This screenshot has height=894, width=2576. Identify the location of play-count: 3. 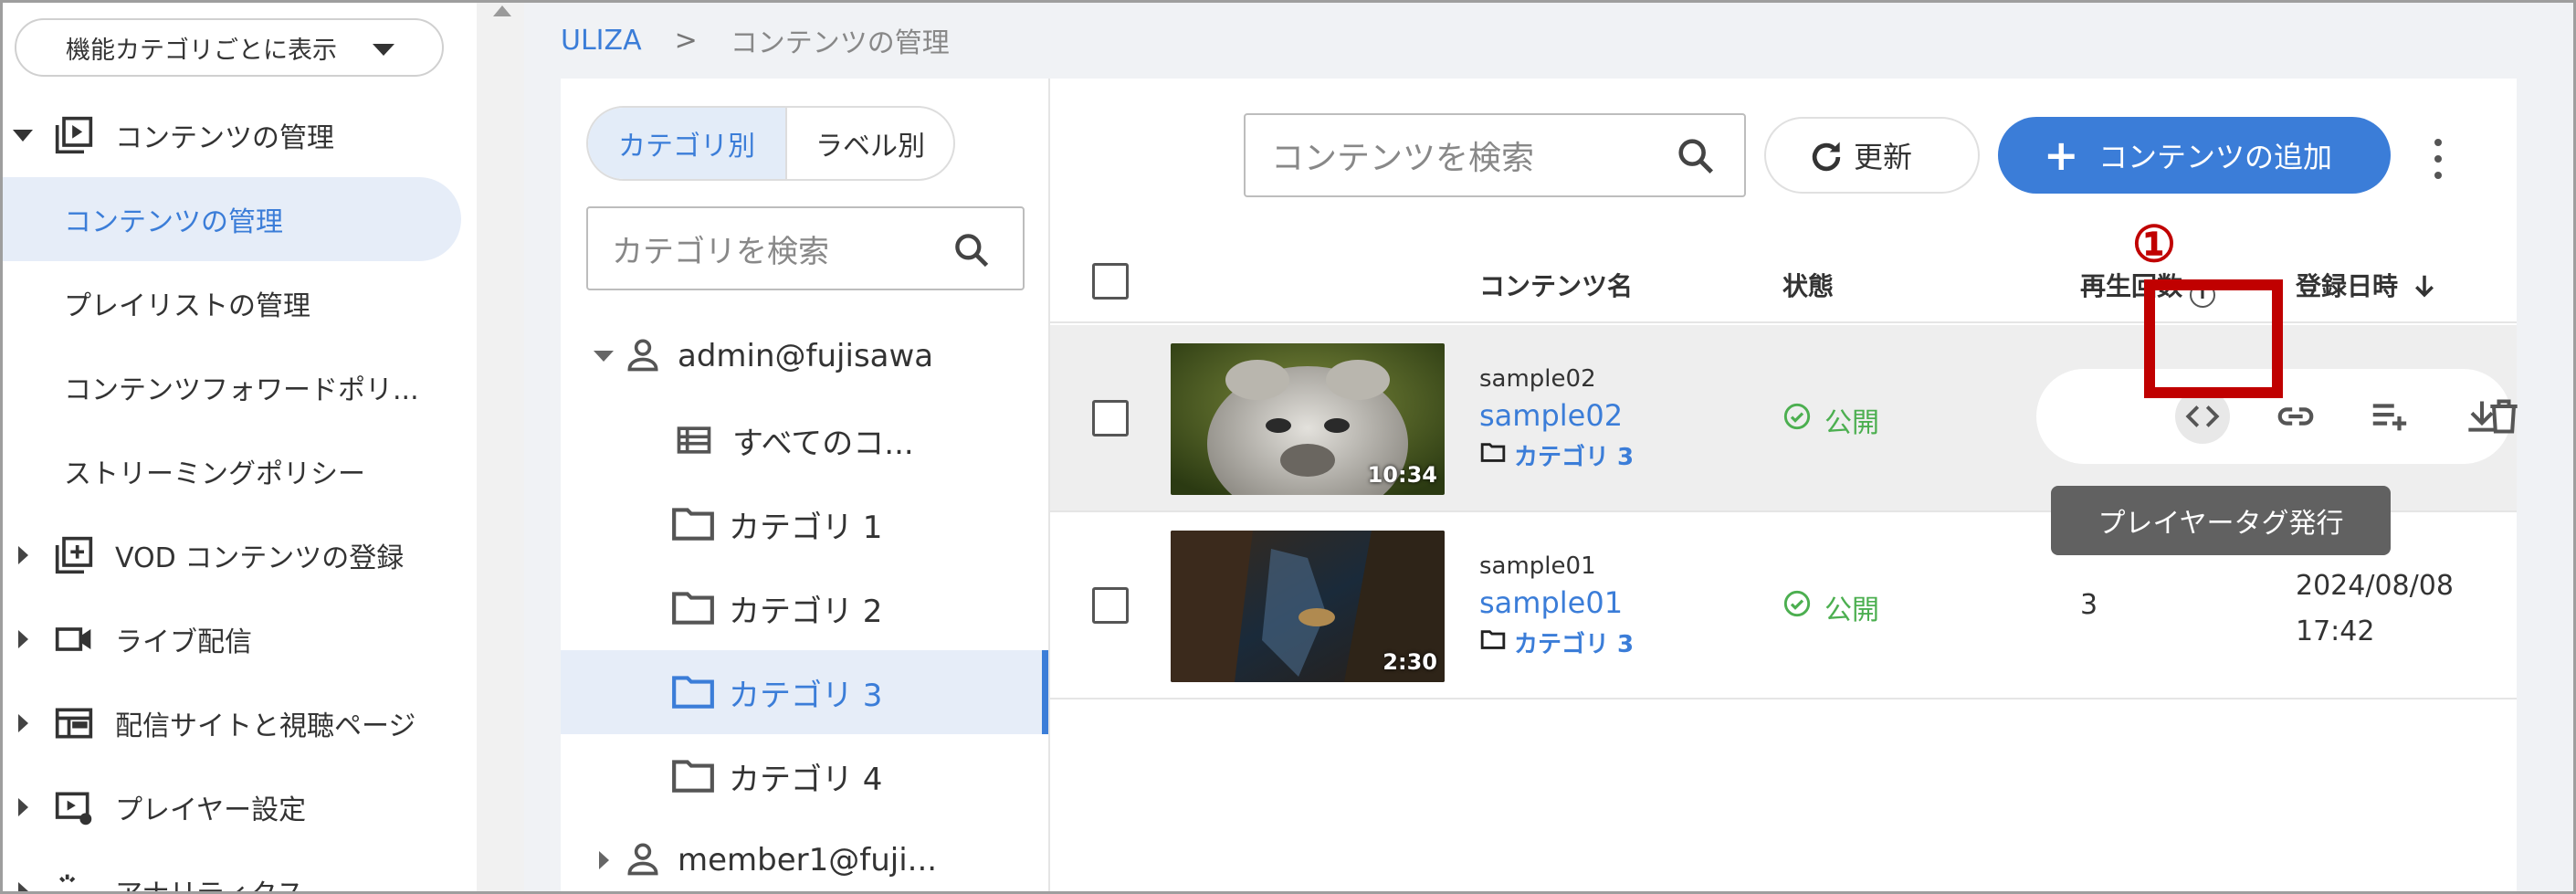
(2089, 605).